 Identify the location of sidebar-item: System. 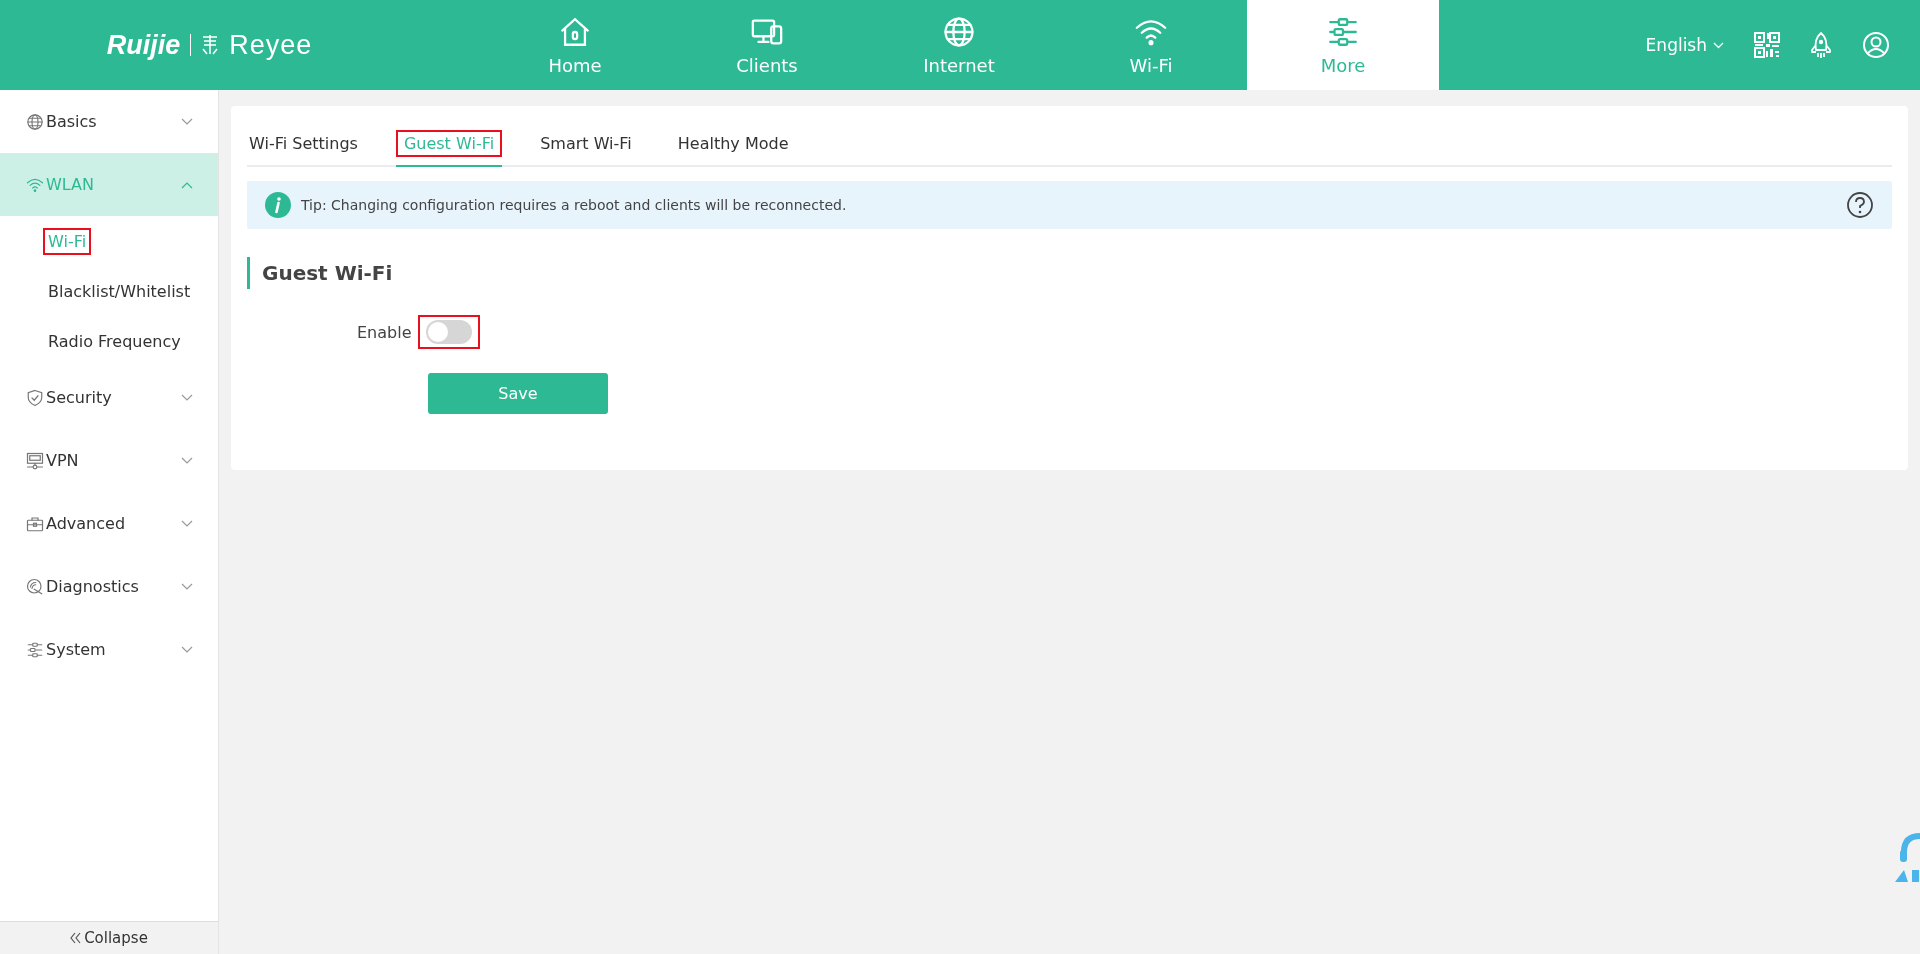
(109, 649).